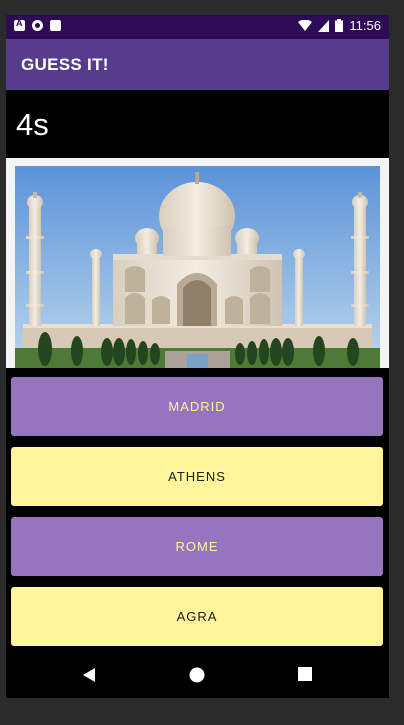  What do you see at coordinates (305, 25) in the screenshot?
I see `wifi-icon` at bounding box center [305, 25].